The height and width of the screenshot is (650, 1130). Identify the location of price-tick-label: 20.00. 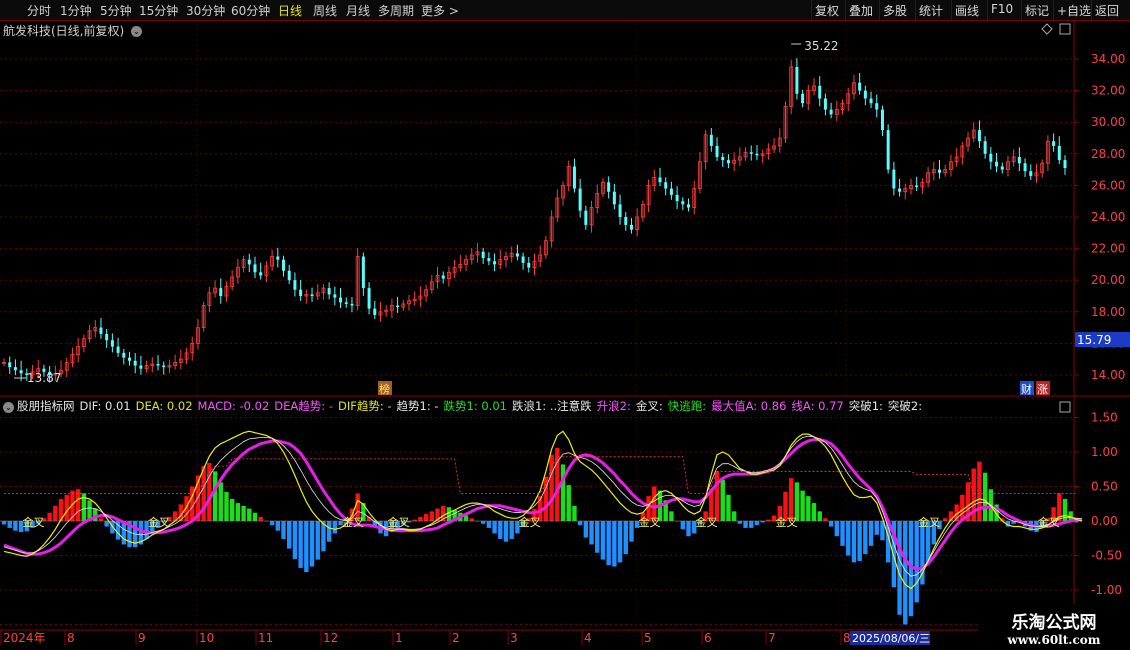
(1108, 280).